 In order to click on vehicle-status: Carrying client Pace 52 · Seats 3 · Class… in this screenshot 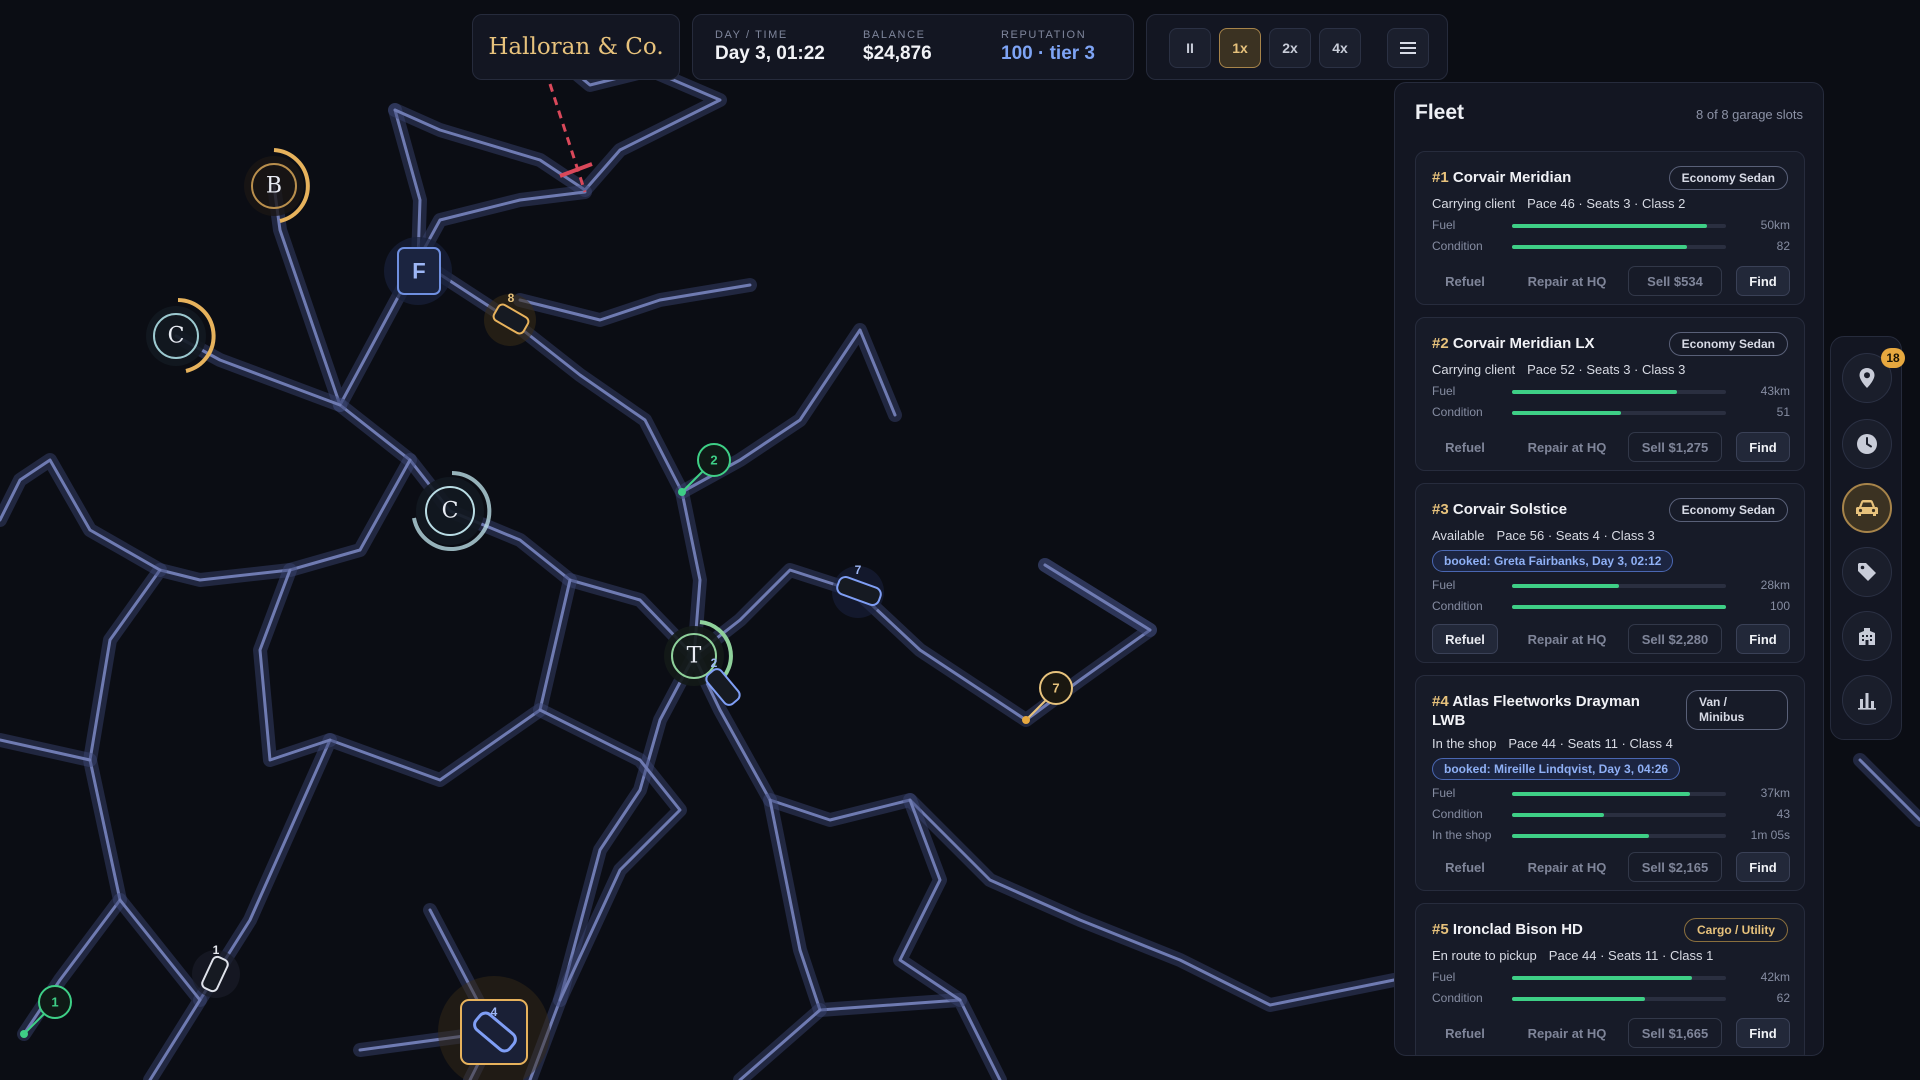, I will do `click(1559, 369)`.